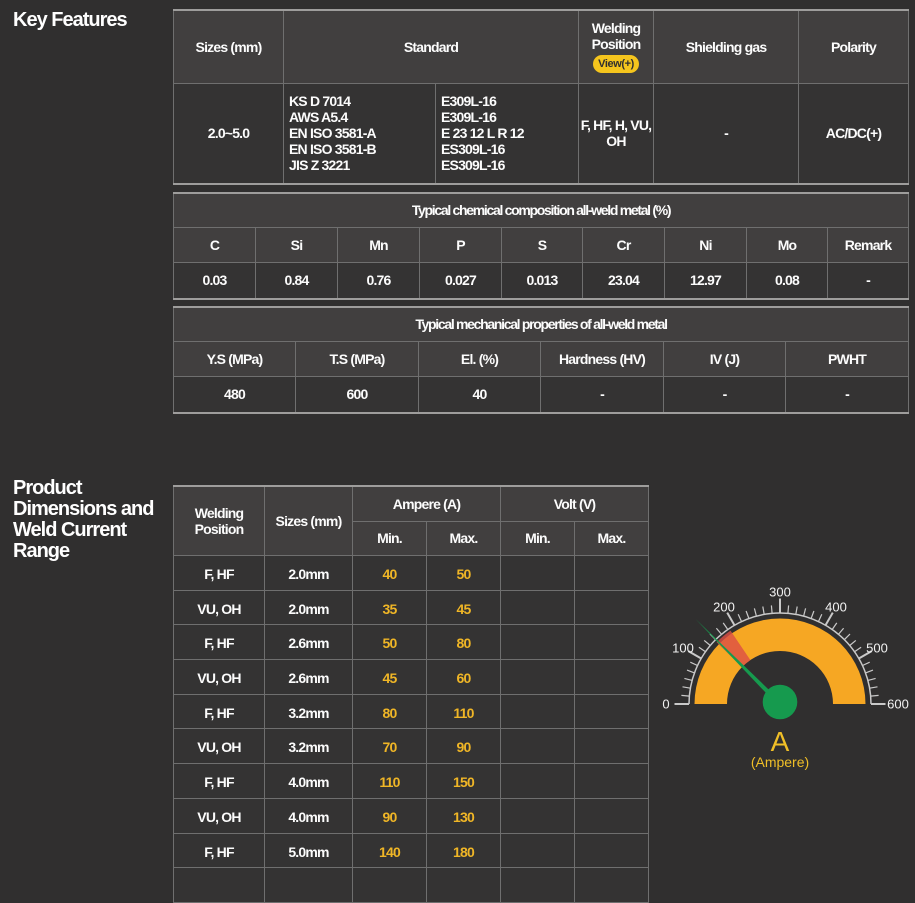 This screenshot has width=915, height=903. What do you see at coordinates (877, 648) in the screenshot?
I see `svg-text: 500` at bounding box center [877, 648].